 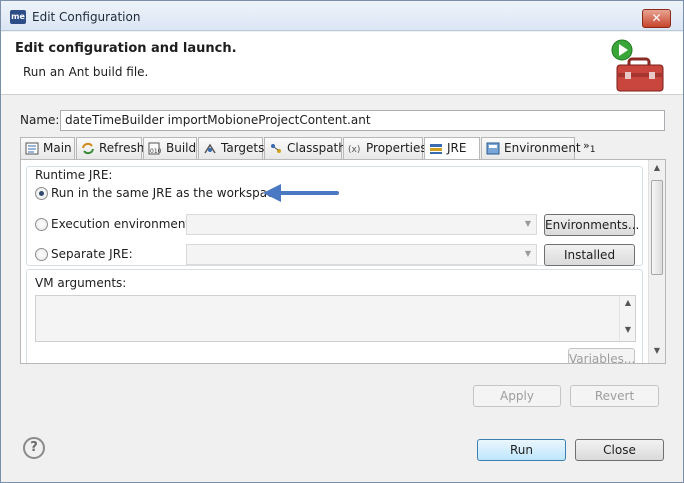 What do you see at coordinates (396, 148) in the screenshot?
I see `tab-properties-label: Properties` at bounding box center [396, 148].